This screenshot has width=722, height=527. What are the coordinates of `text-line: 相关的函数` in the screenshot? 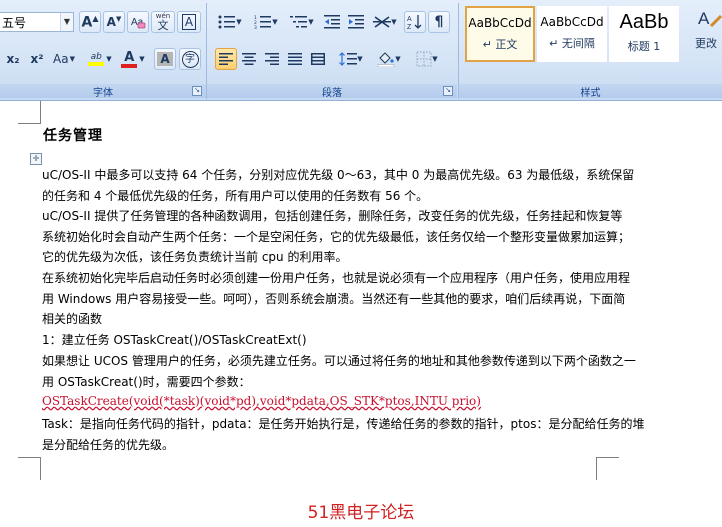 It's located at (72, 319).